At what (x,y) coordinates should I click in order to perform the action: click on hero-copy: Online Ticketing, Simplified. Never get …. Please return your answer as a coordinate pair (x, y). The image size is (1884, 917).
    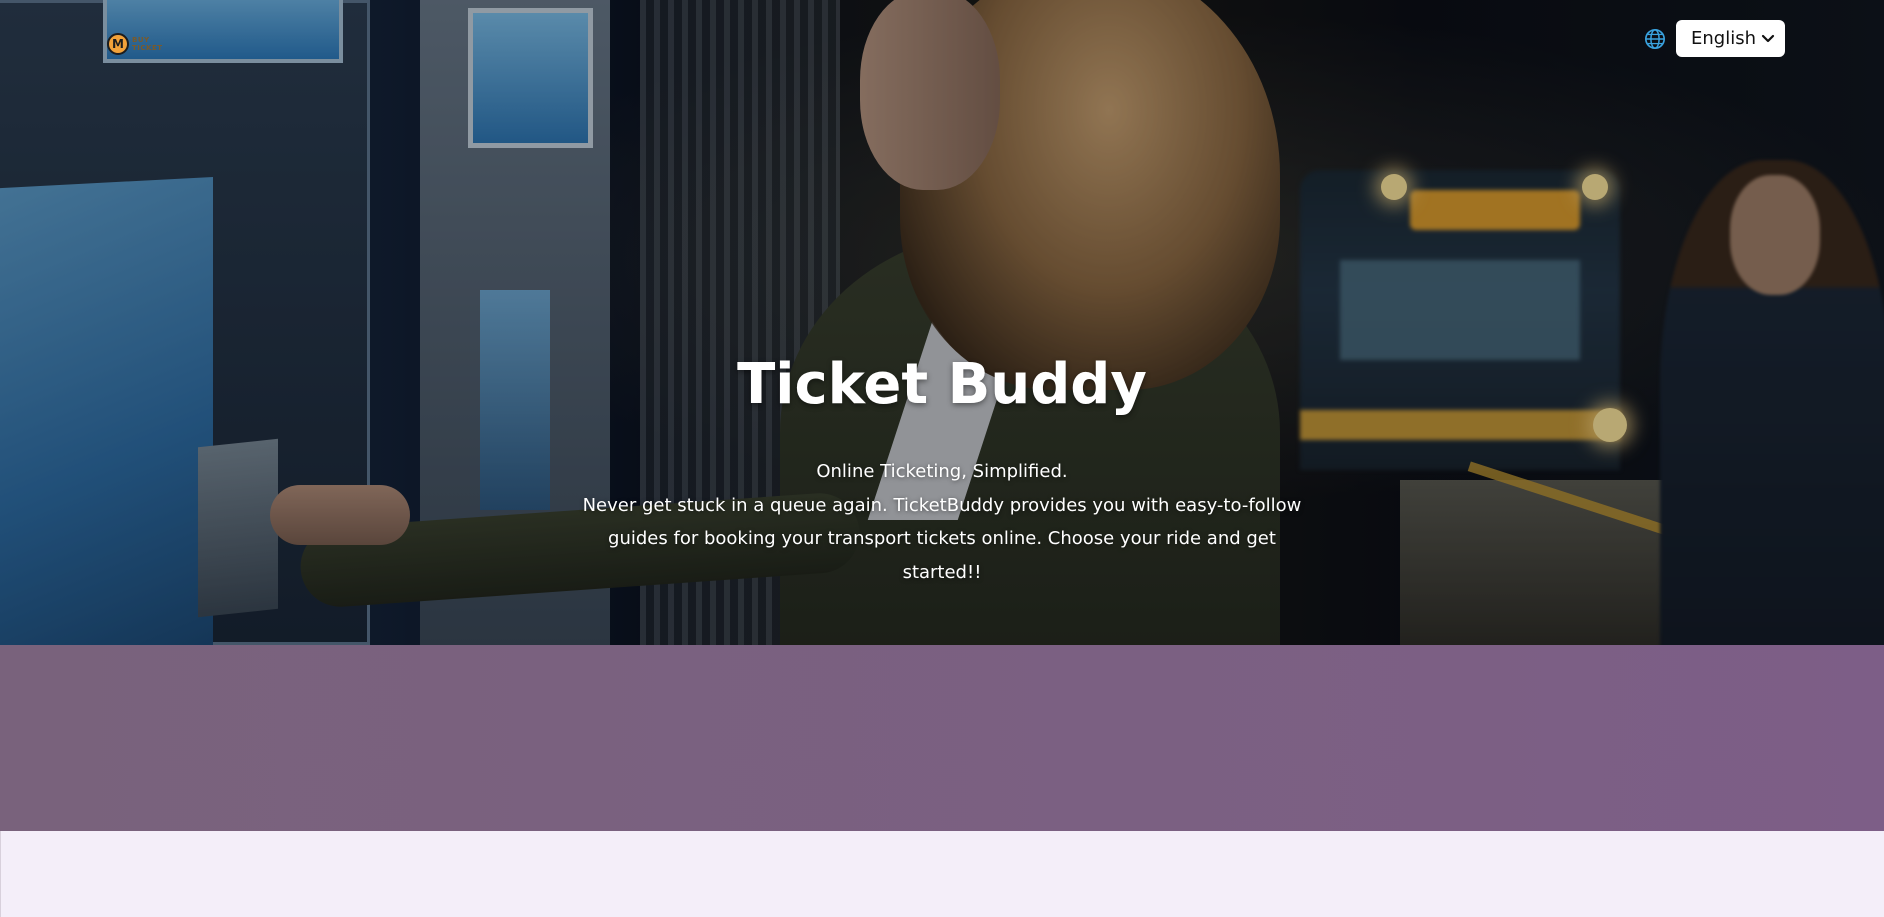
    Looking at the image, I should click on (942, 522).